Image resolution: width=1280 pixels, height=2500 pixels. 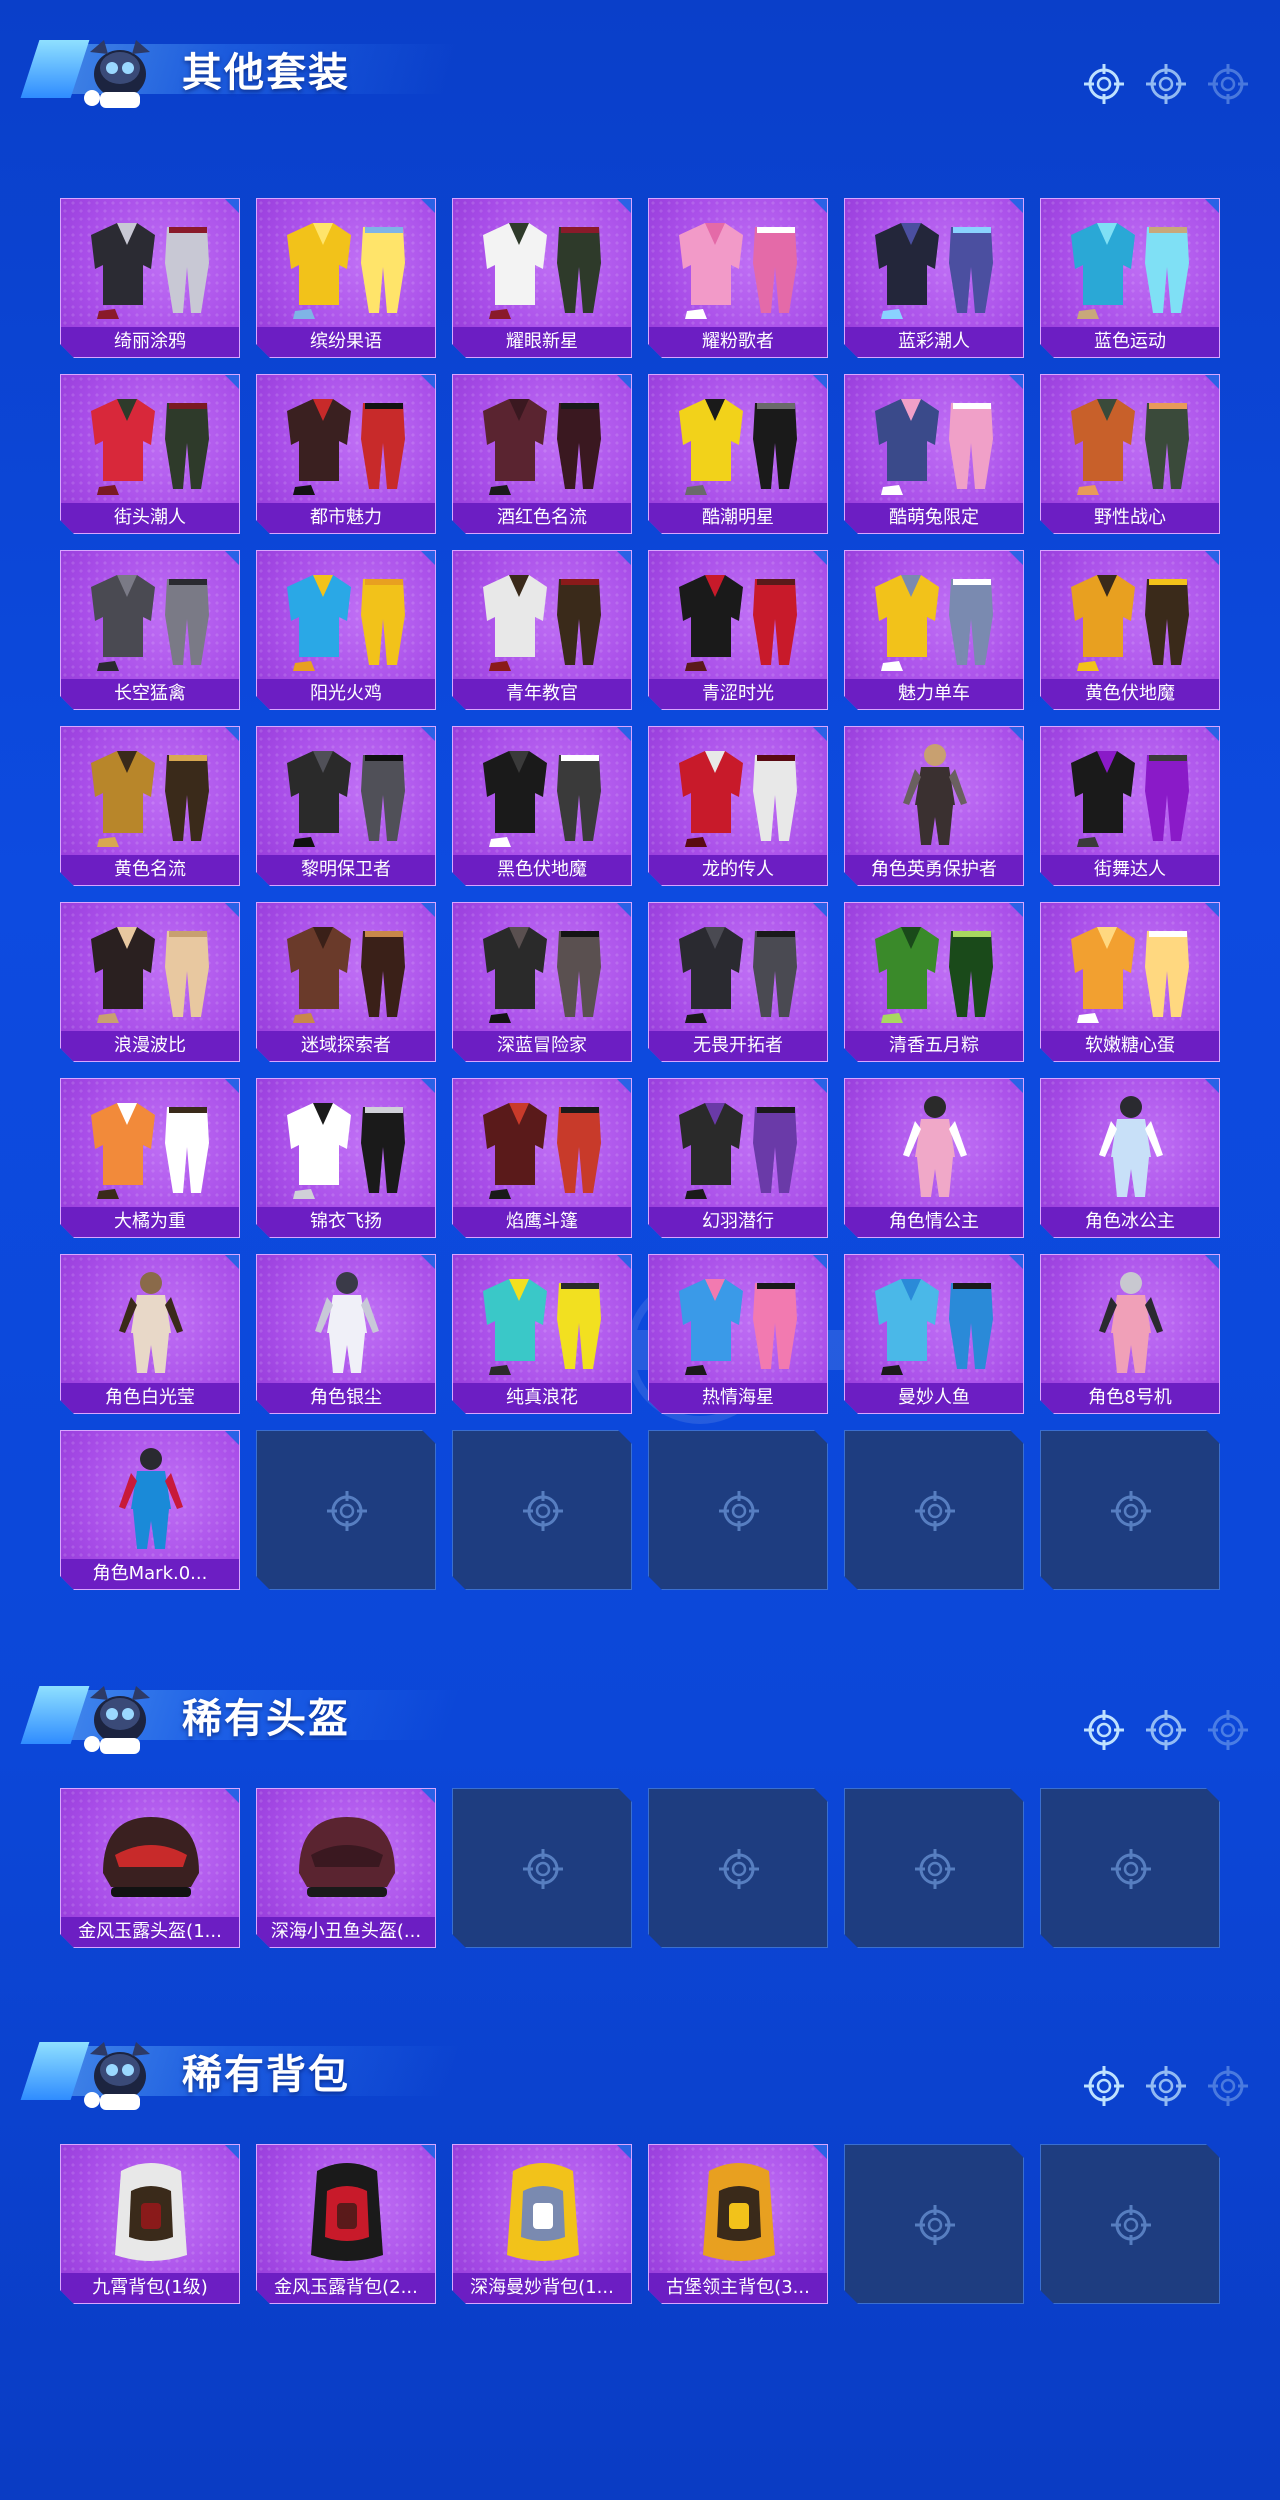 What do you see at coordinates (346, 342) in the screenshot?
I see `item-name: 缤纷果语` at bounding box center [346, 342].